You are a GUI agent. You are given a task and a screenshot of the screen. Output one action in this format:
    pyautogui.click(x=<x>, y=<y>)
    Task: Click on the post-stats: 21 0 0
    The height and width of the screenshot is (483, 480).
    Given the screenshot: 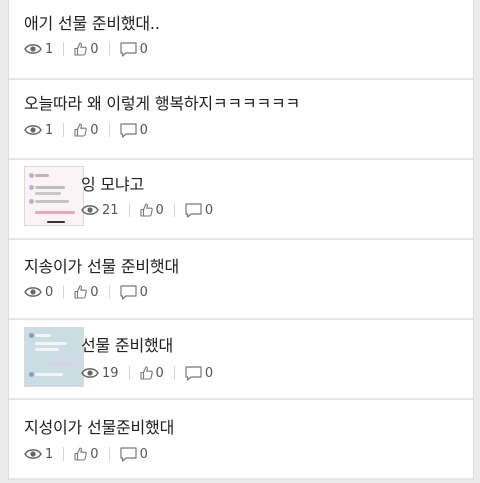 What is the action you would take?
    pyautogui.click(x=147, y=210)
    